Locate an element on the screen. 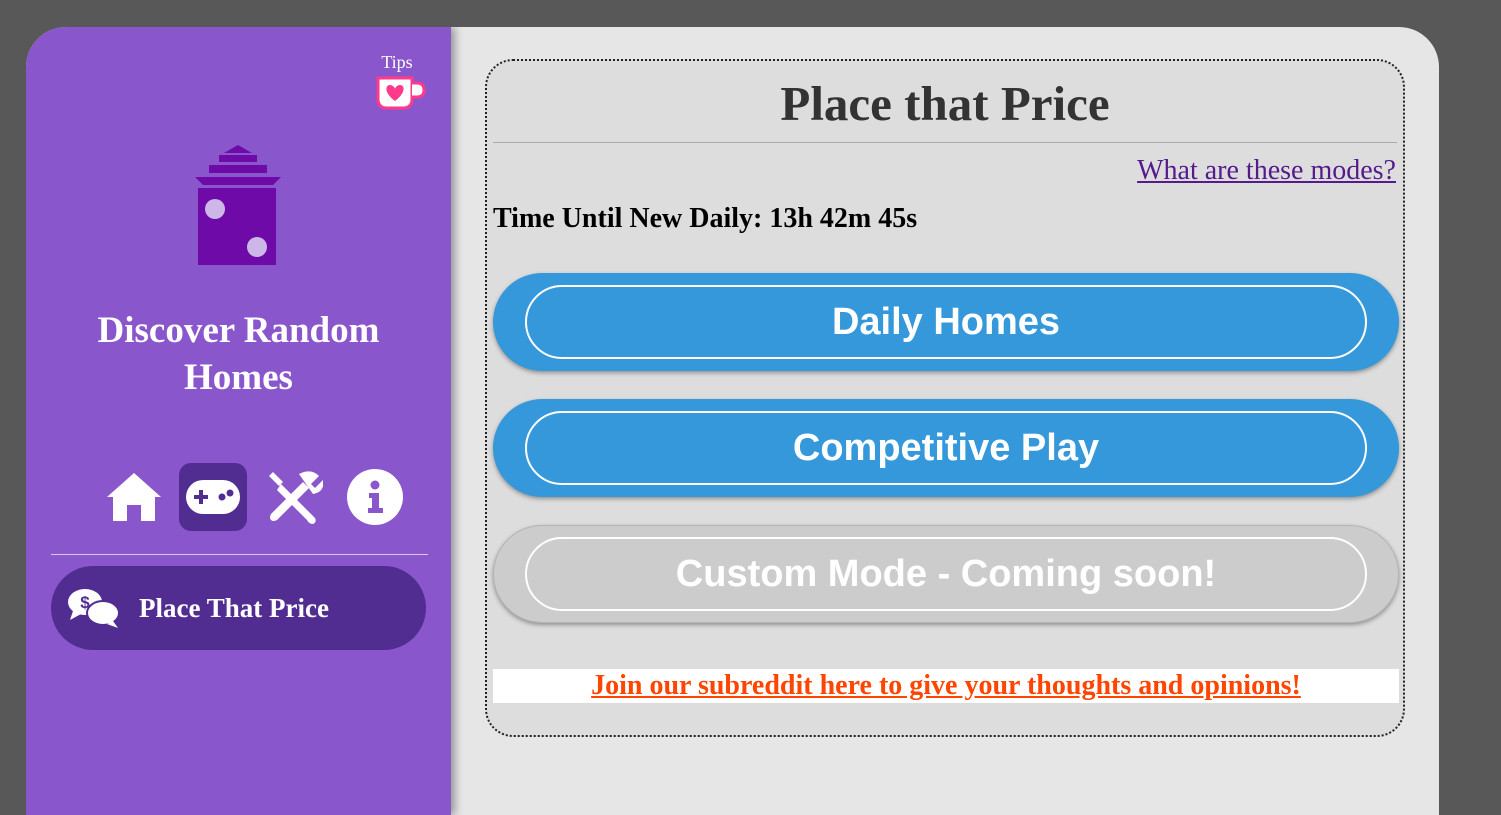  sidebar-item-place-that-price: $ Place That Price is located at coordinates (238, 608).